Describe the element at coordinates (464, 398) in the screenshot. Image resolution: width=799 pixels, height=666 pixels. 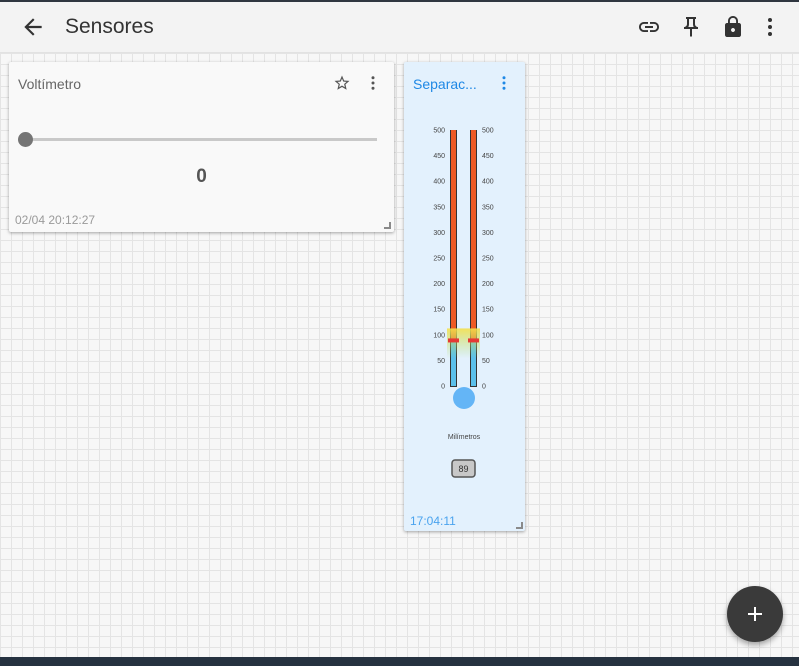
I see `thermometer-bulb` at that location.